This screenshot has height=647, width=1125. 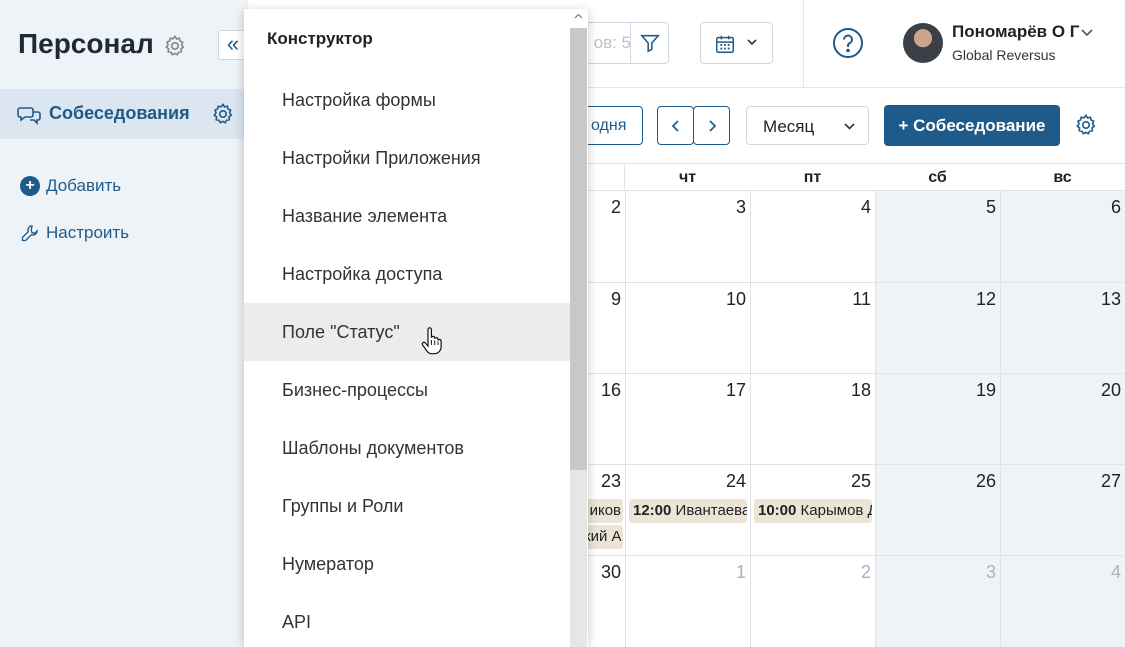 What do you see at coordinates (1063, 419) in the screenshot?
I see `calendar-day: 20` at bounding box center [1063, 419].